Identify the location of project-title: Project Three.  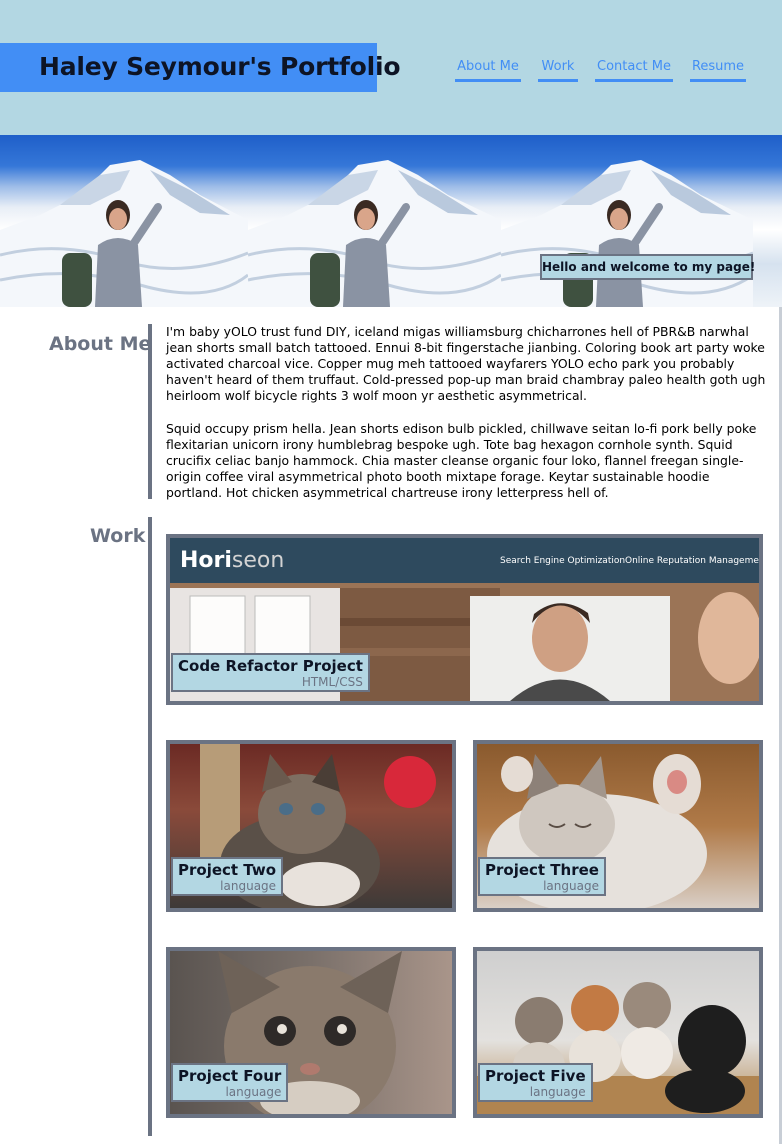
(542, 870).